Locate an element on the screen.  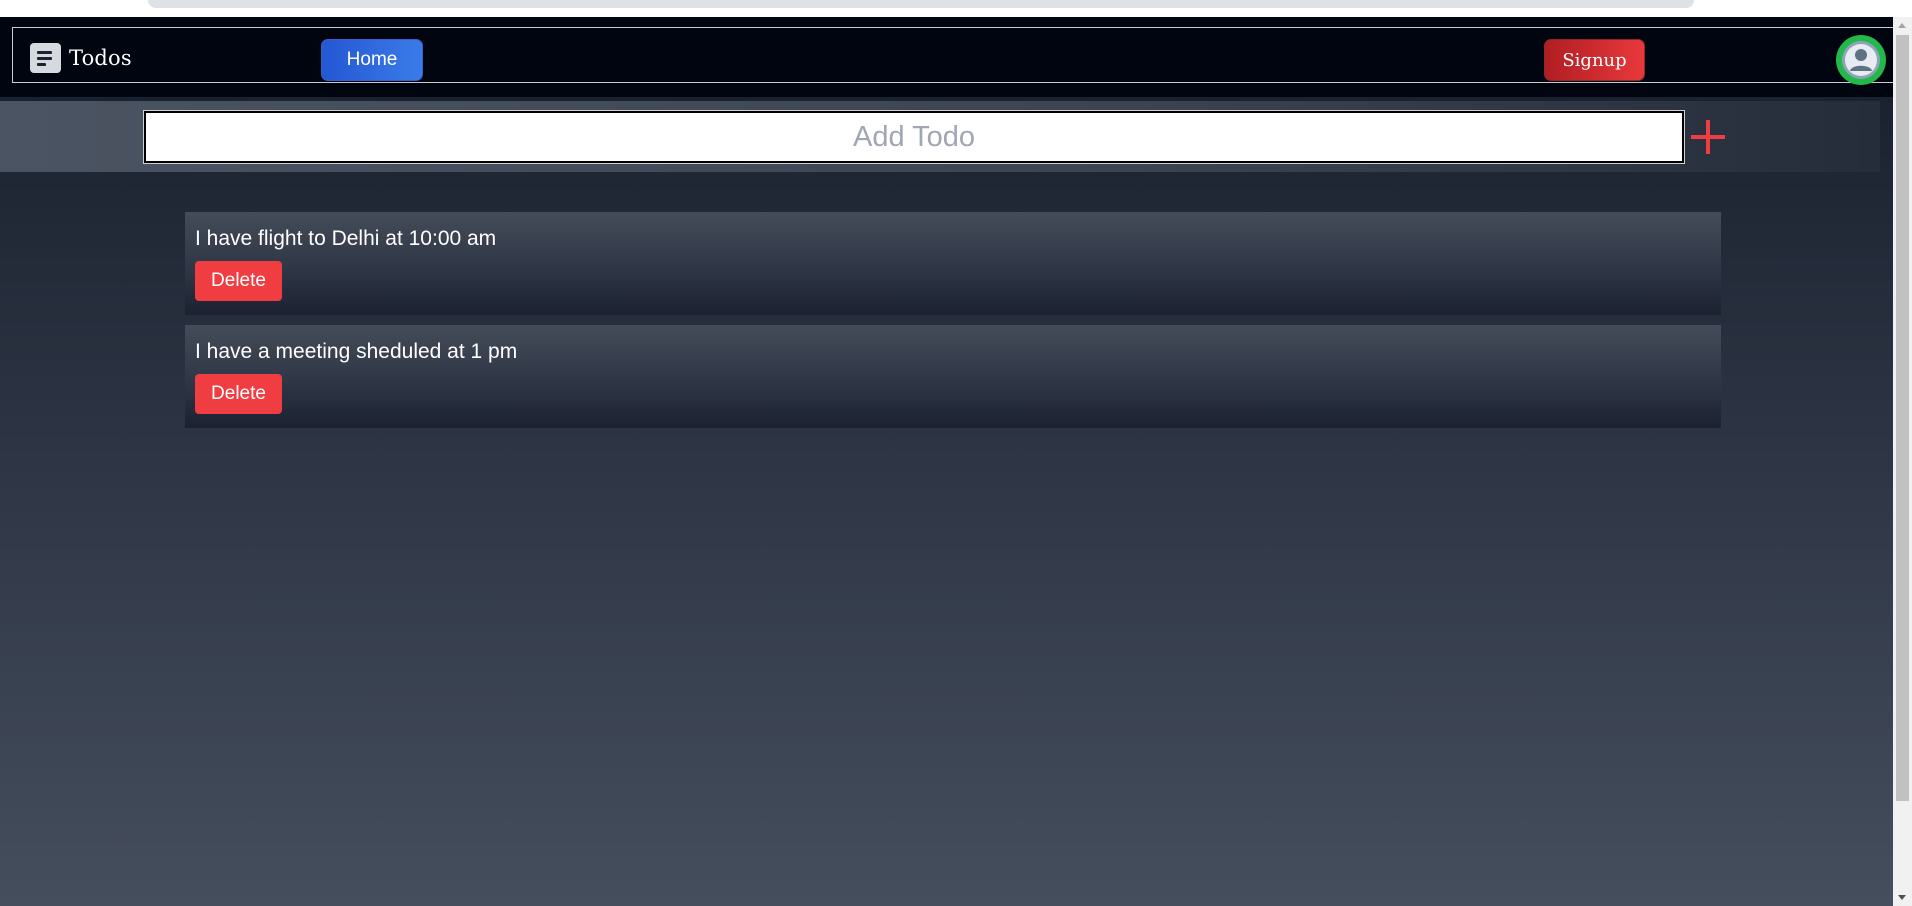
scroll-up-arrow-icon is located at coordinates (1902, 25).